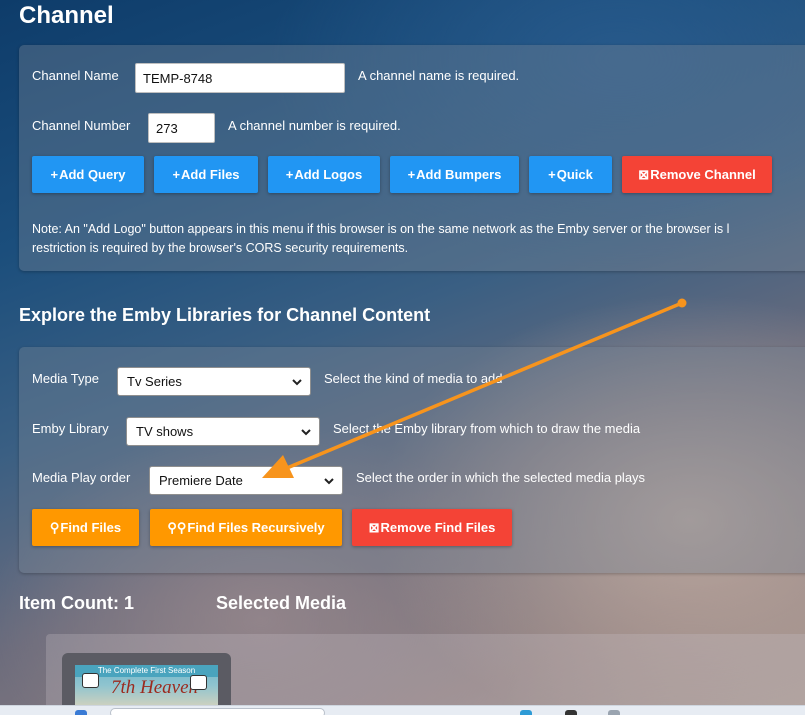  I want to click on emby-library-label: Emby Library, so click(70, 428).